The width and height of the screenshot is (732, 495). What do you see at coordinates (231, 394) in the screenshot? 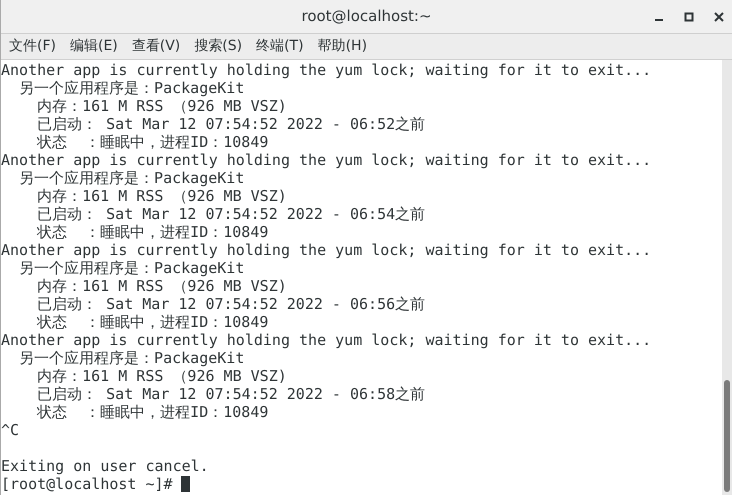
I see `terminal-line: 已启动： Sat Mar 12 07:54:52 2022 - 06:58之前` at bounding box center [231, 394].